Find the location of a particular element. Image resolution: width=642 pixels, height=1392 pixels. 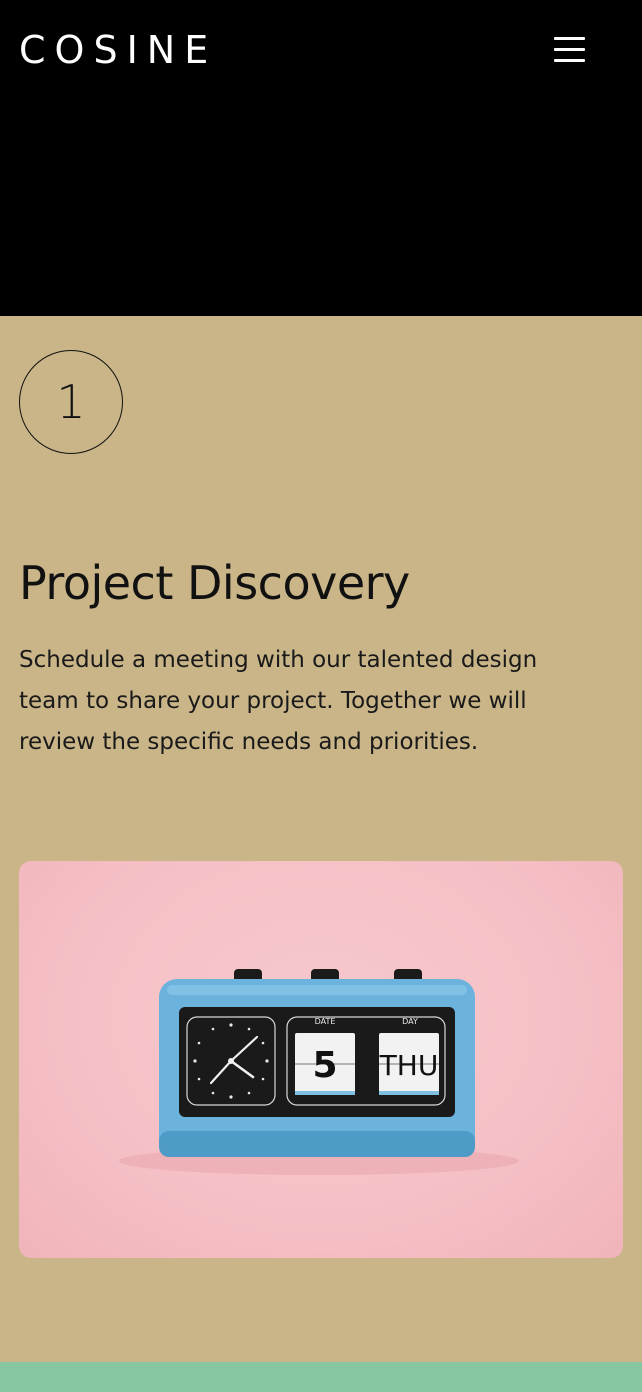

hamburger-menu-icon is located at coordinates (569, 50).